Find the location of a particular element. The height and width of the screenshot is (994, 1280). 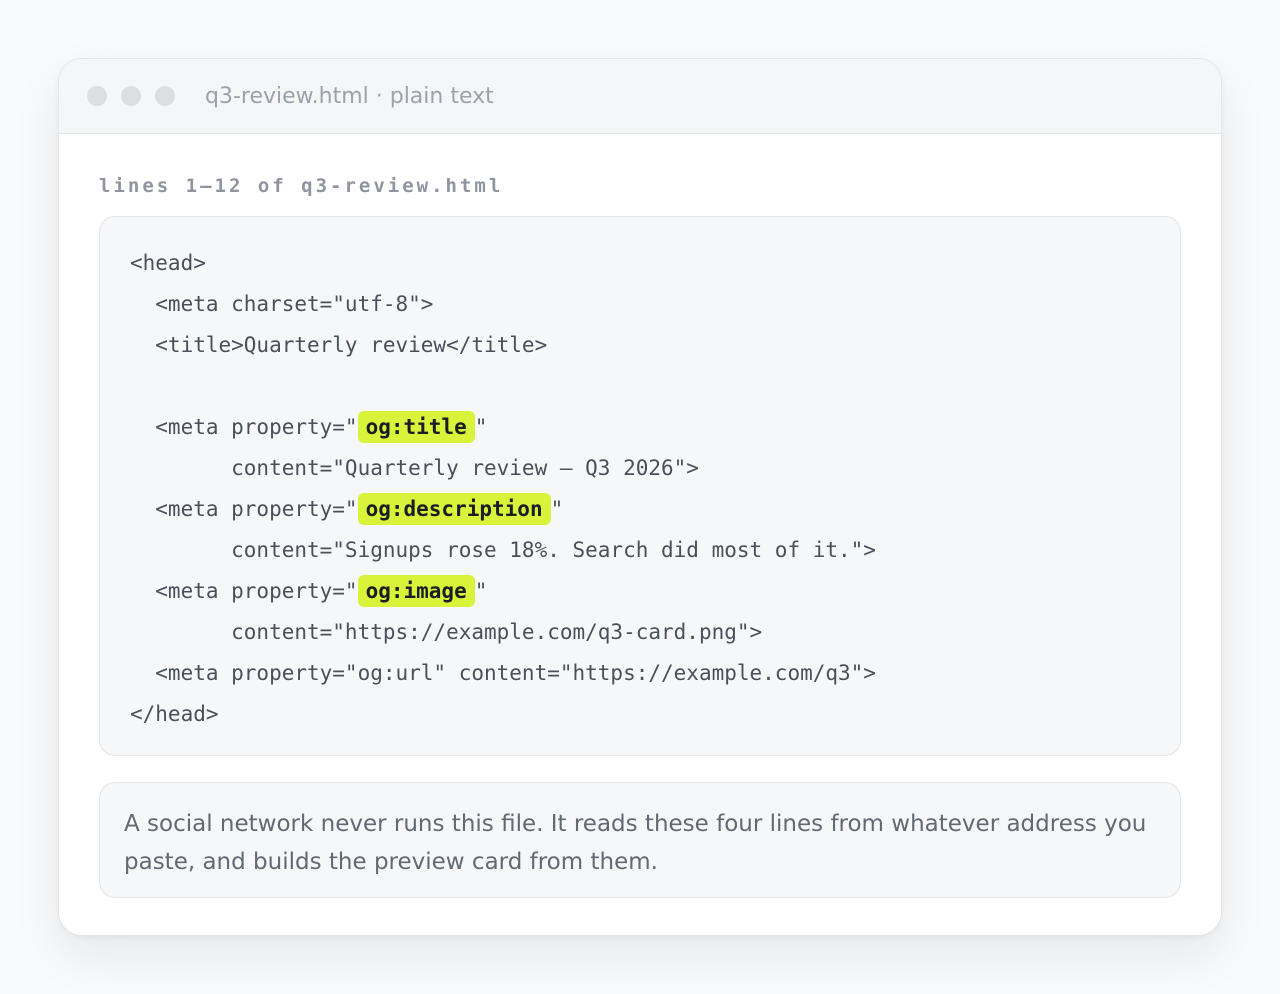

maximize-dot-icon is located at coordinates (165, 96).